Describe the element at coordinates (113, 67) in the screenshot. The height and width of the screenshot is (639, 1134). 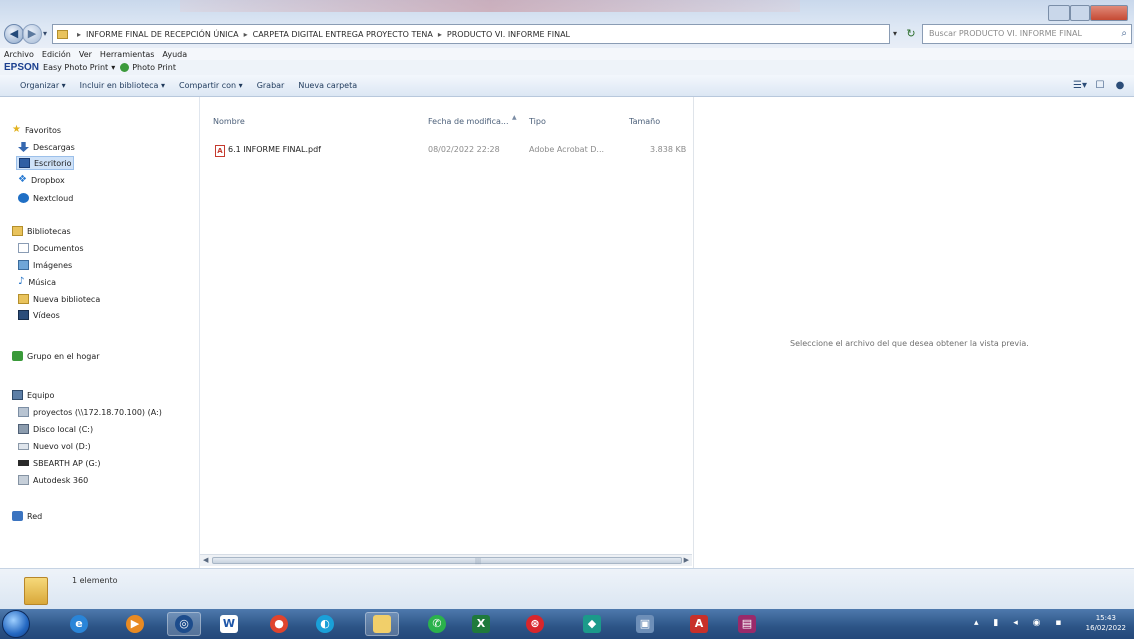
I see `chevron-down-icon: ▾` at that location.